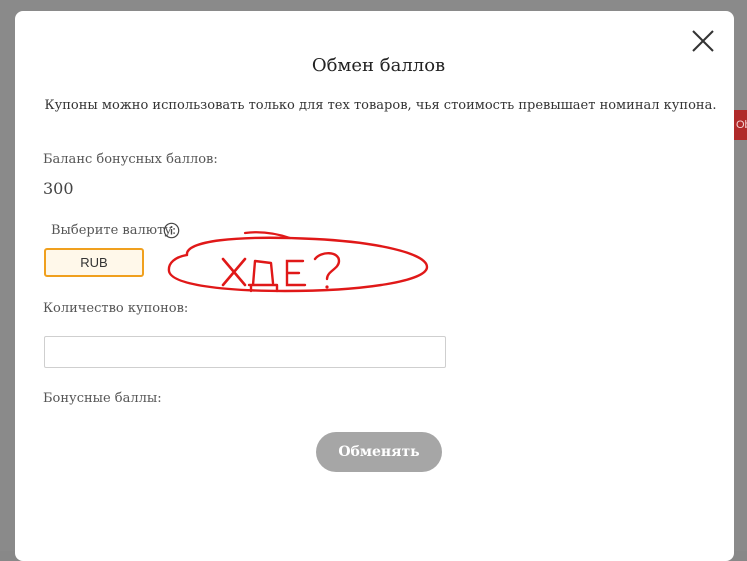 This screenshot has height=561, width=747. Describe the element at coordinates (703, 41) in the screenshot. I see `close-icon` at that location.